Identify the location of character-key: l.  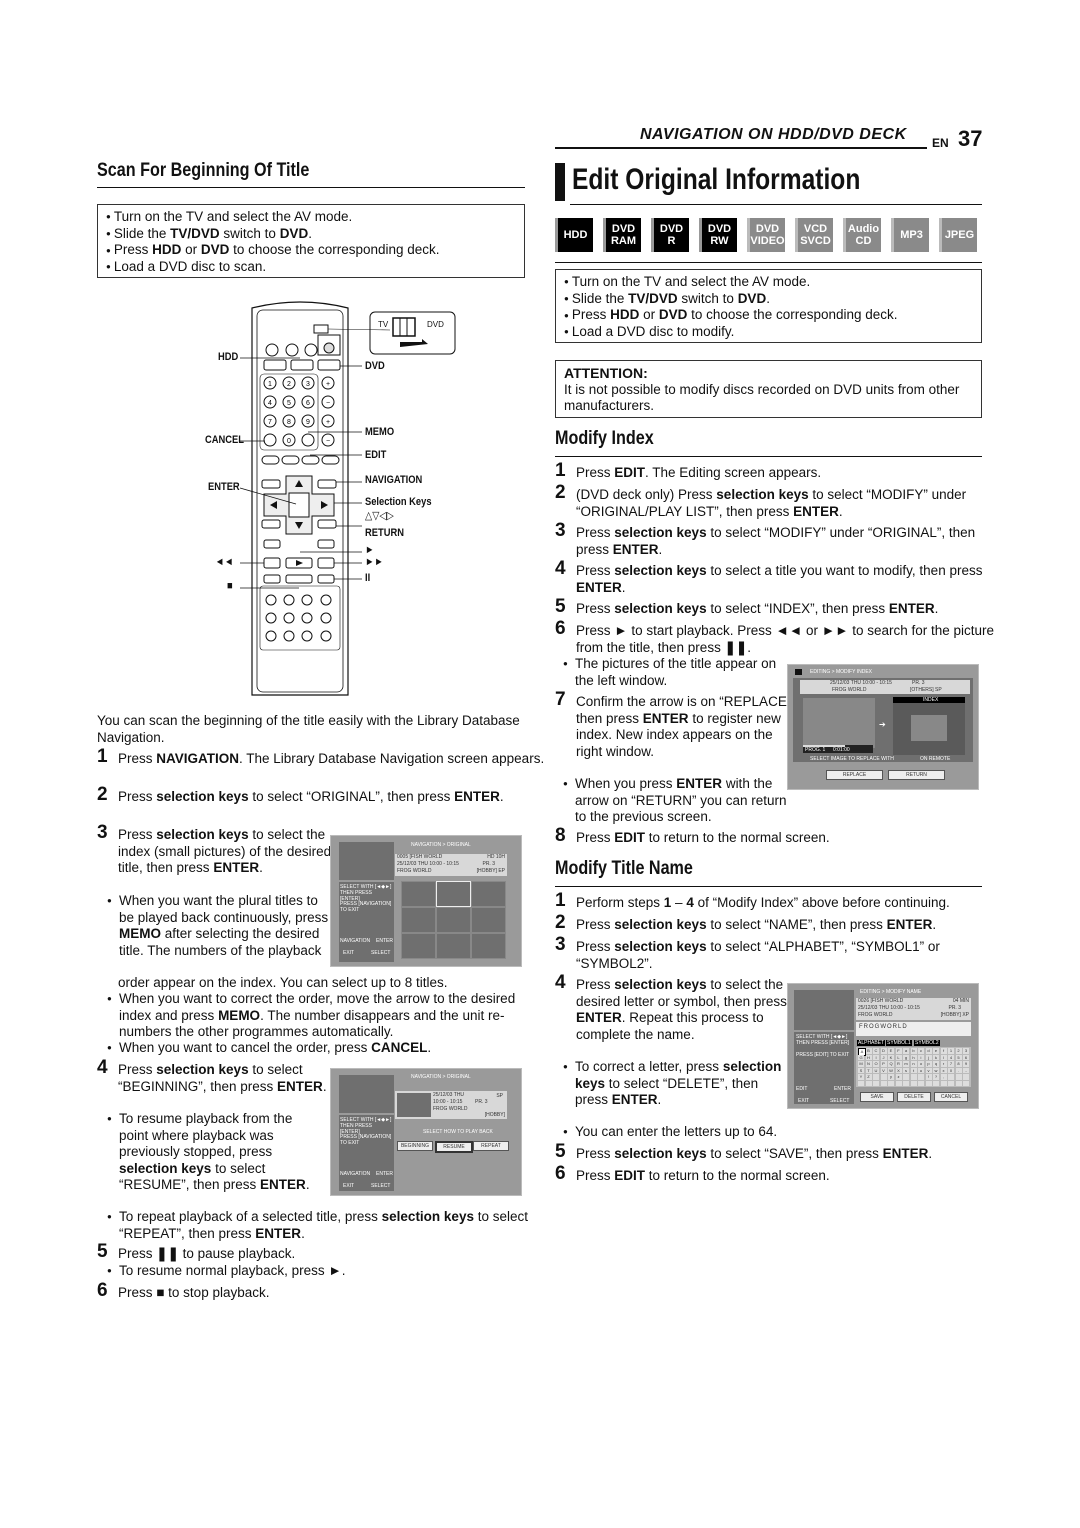
(943, 1057).